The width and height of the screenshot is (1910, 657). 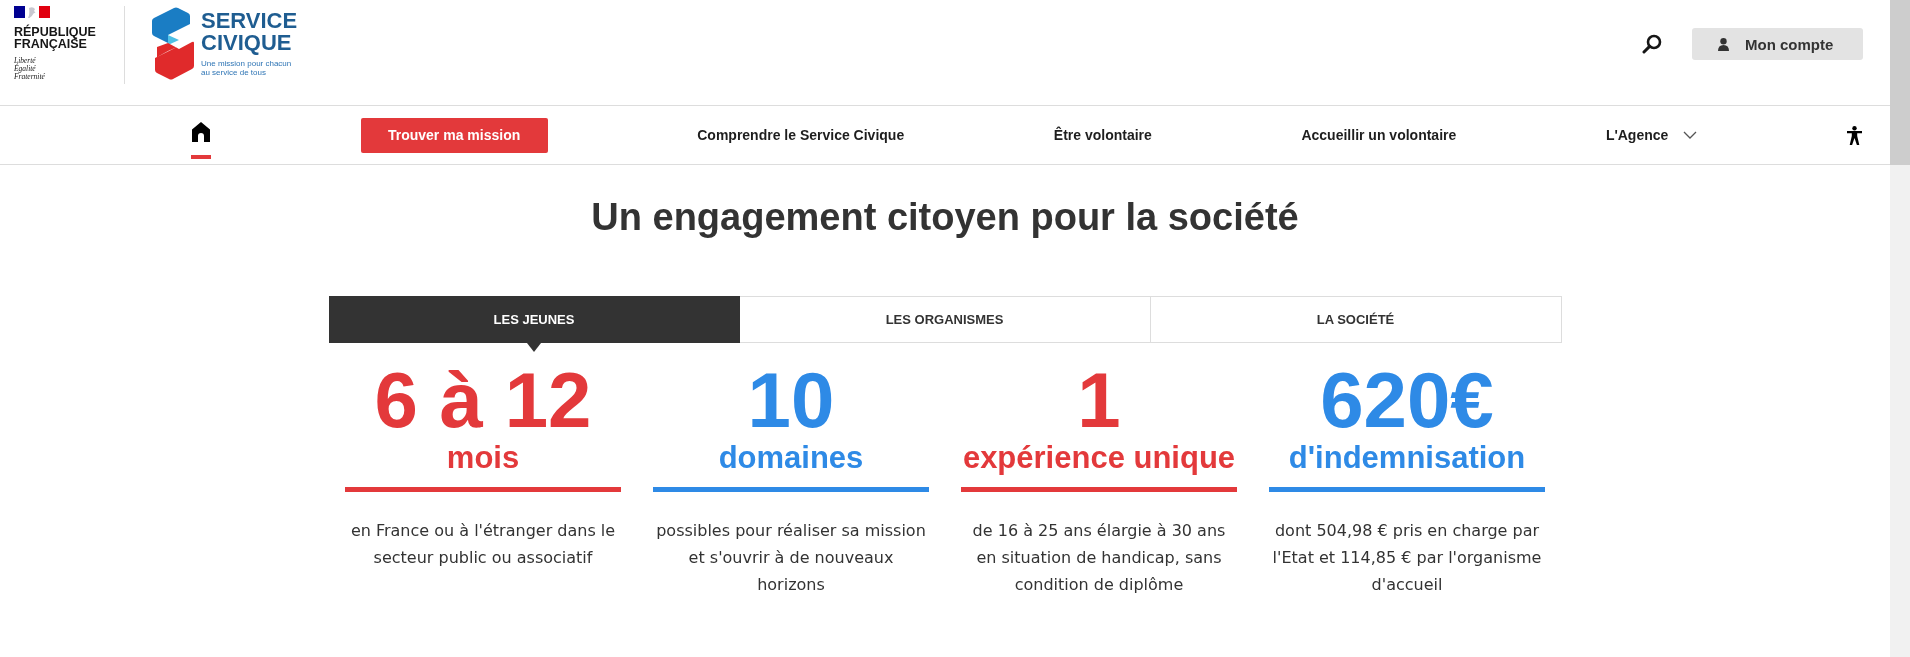 I want to click on home-icon, so click(x=201, y=132).